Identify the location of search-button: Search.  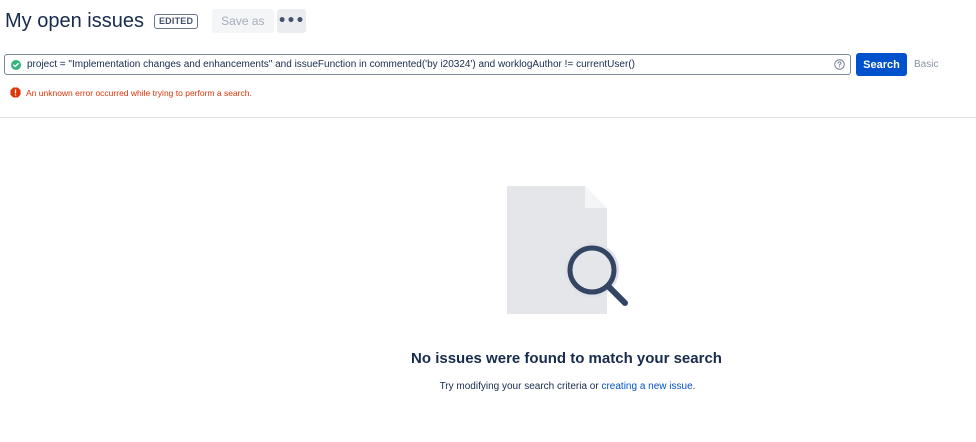
(881, 64).